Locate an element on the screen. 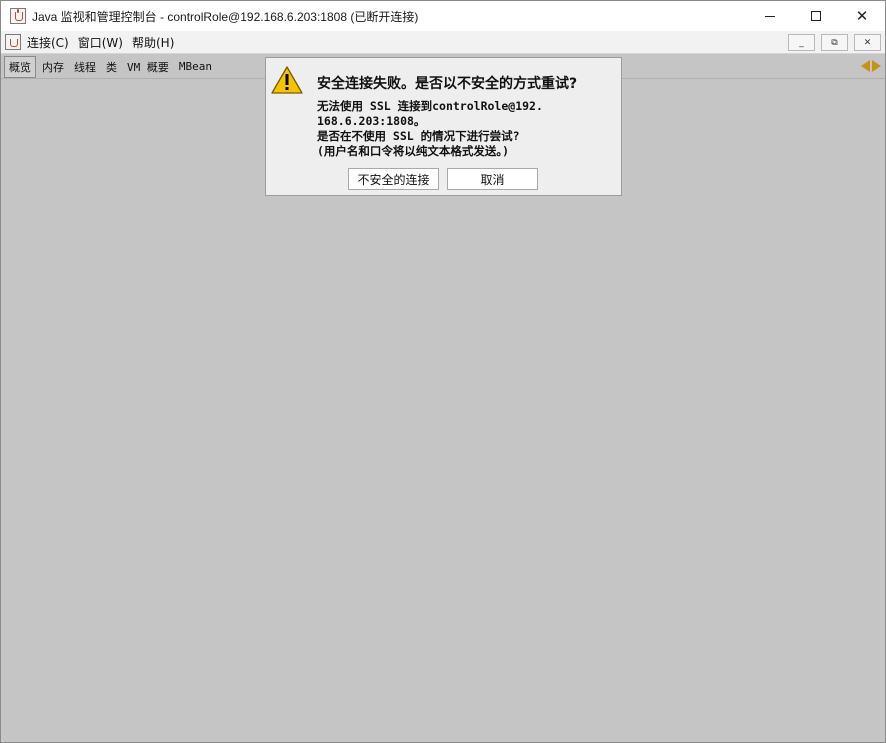  menu-connection: 连接(C) is located at coordinates (48, 42).